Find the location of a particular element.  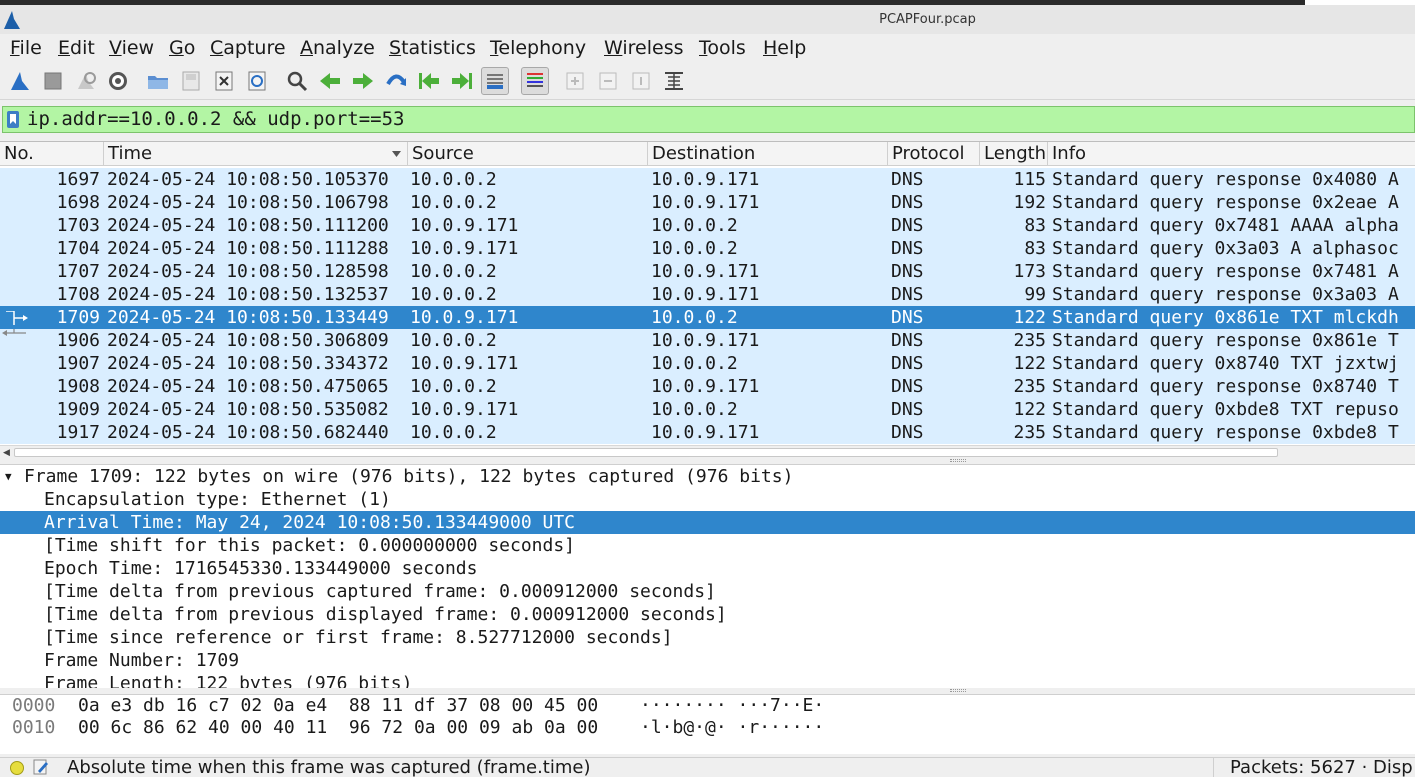

back-arrow-icon is located at coordinates (330, 81).